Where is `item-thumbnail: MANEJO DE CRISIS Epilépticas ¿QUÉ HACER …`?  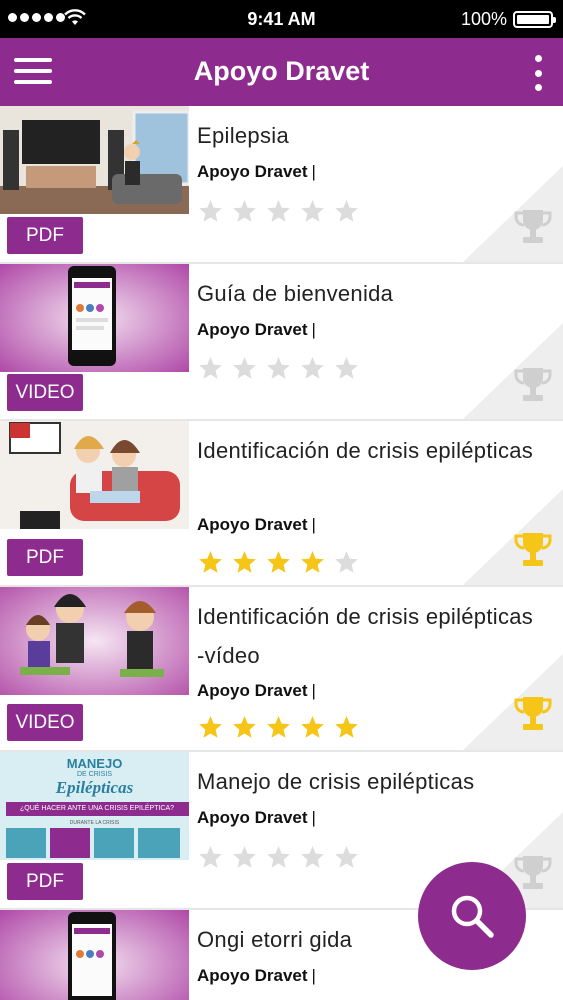
item-thumbnail: MANEJO DE CRISIS Epilépticas ¿QUÉ HACER … is located at coordinates (94, 806).